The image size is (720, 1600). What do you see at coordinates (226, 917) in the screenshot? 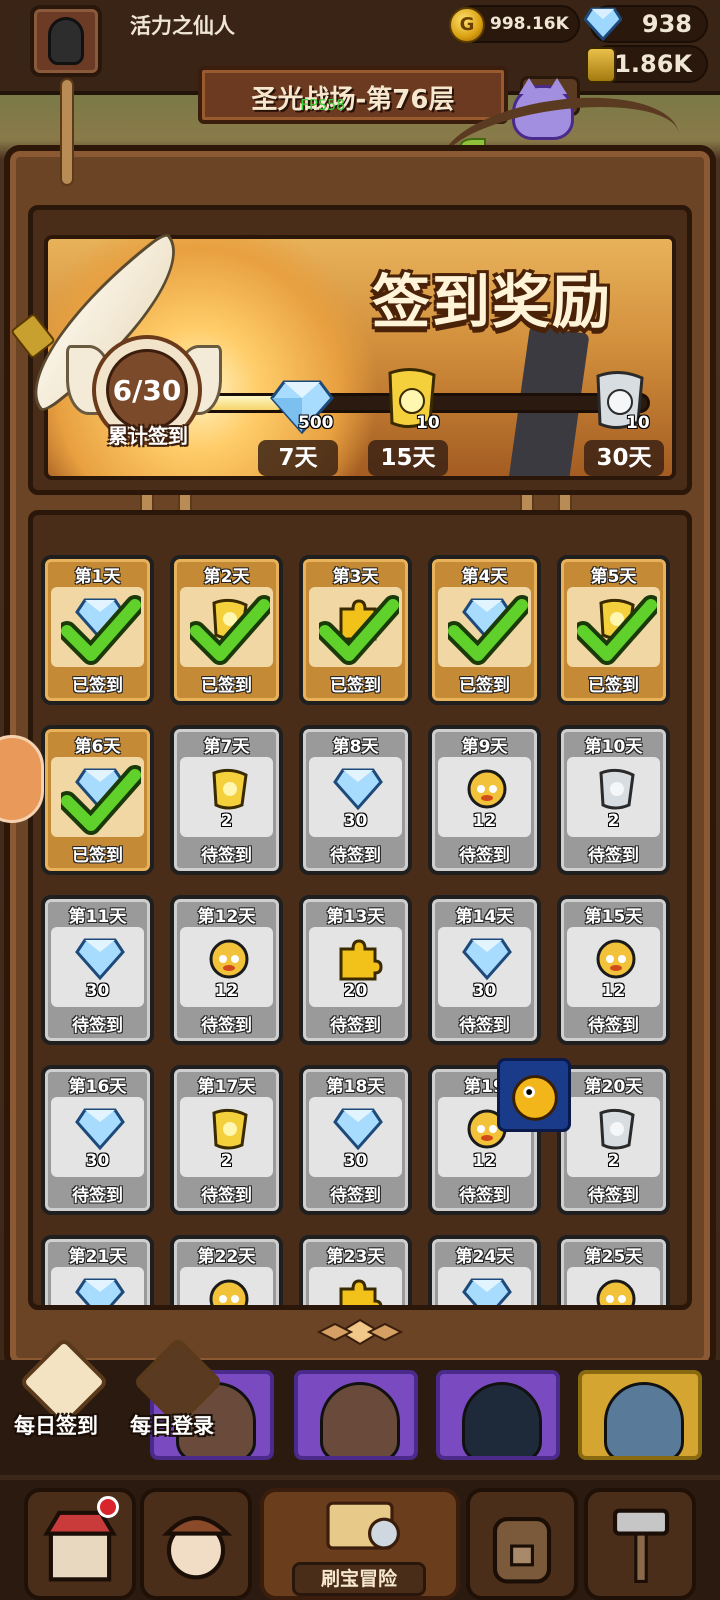
I see `day-label: 第12天` at bounding box center [226, 917].